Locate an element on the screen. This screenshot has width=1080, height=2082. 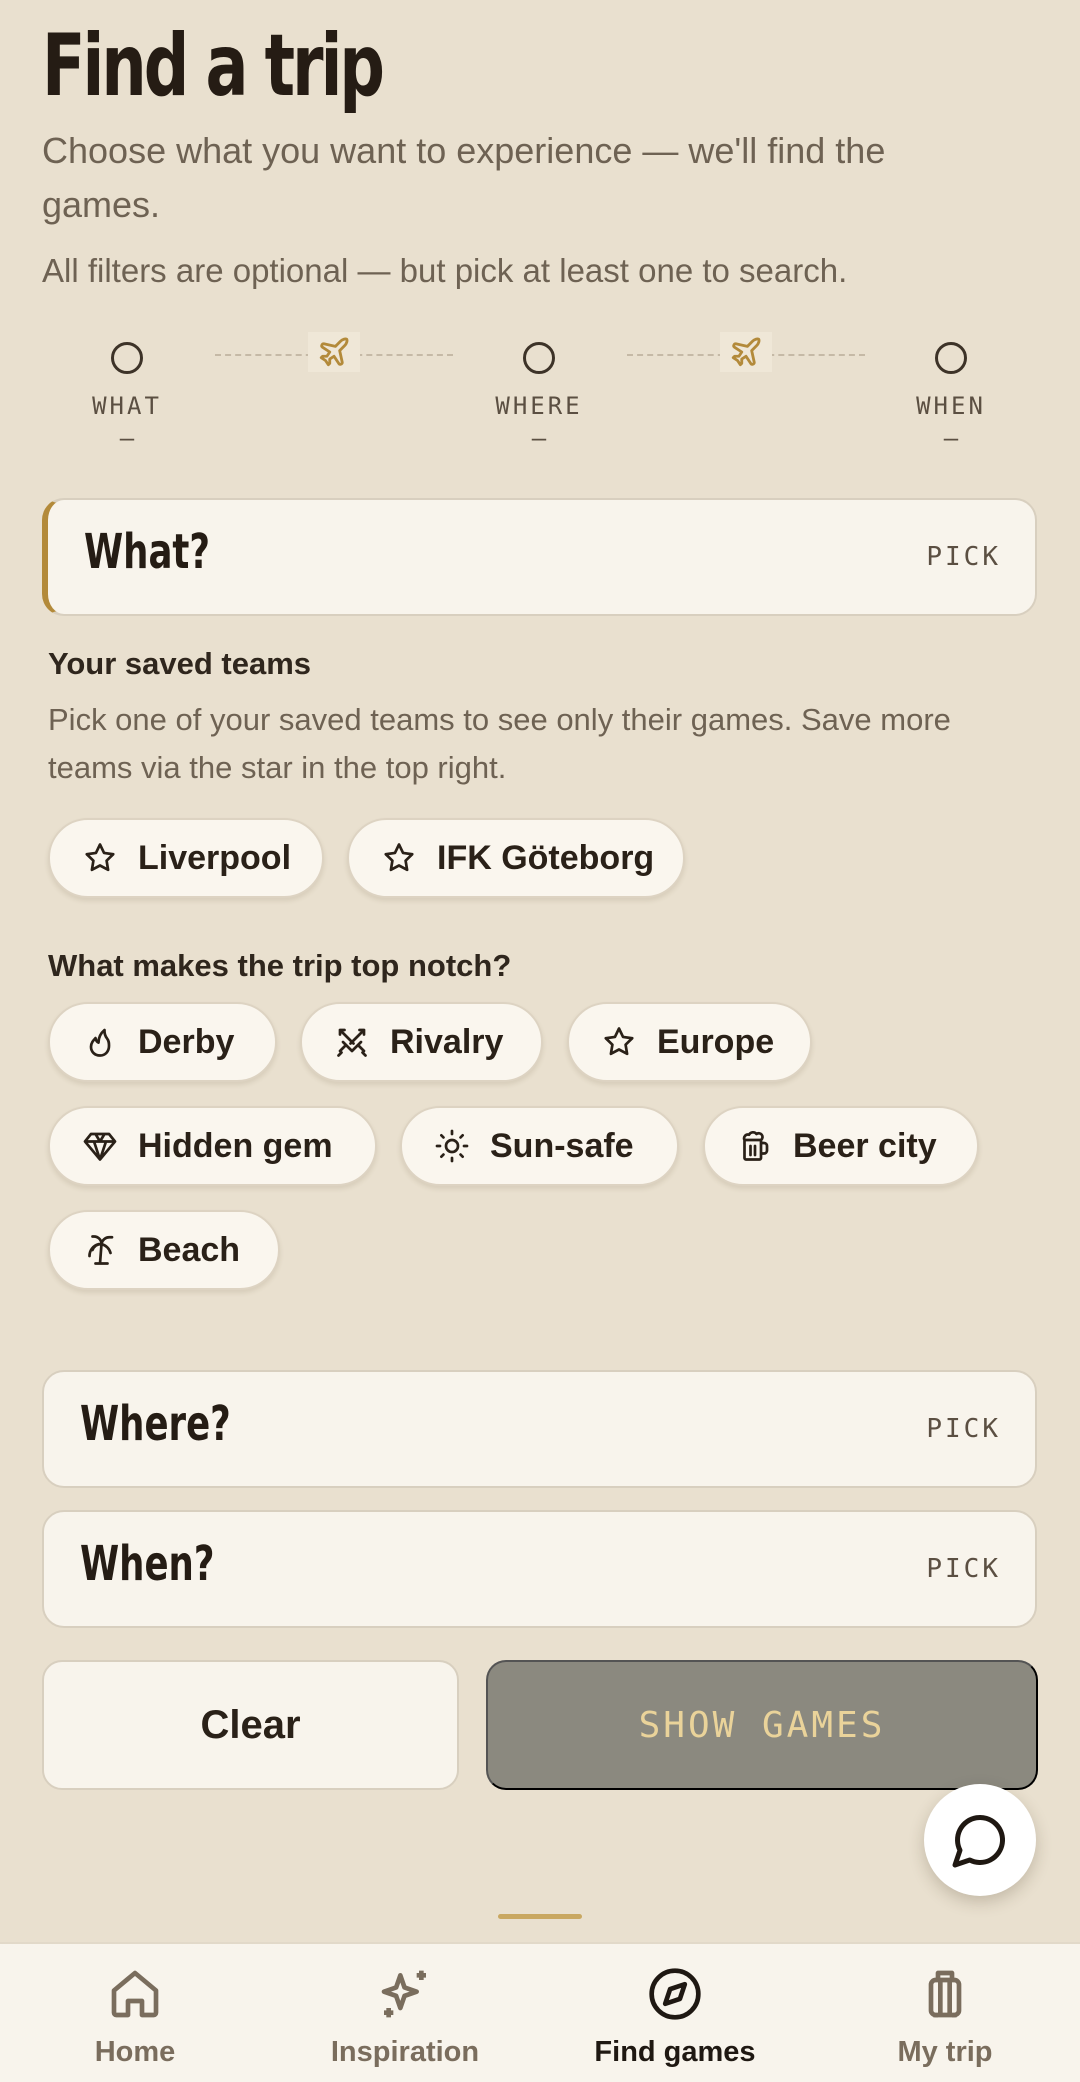
flame-icon is located at coordinates (100, 1042).